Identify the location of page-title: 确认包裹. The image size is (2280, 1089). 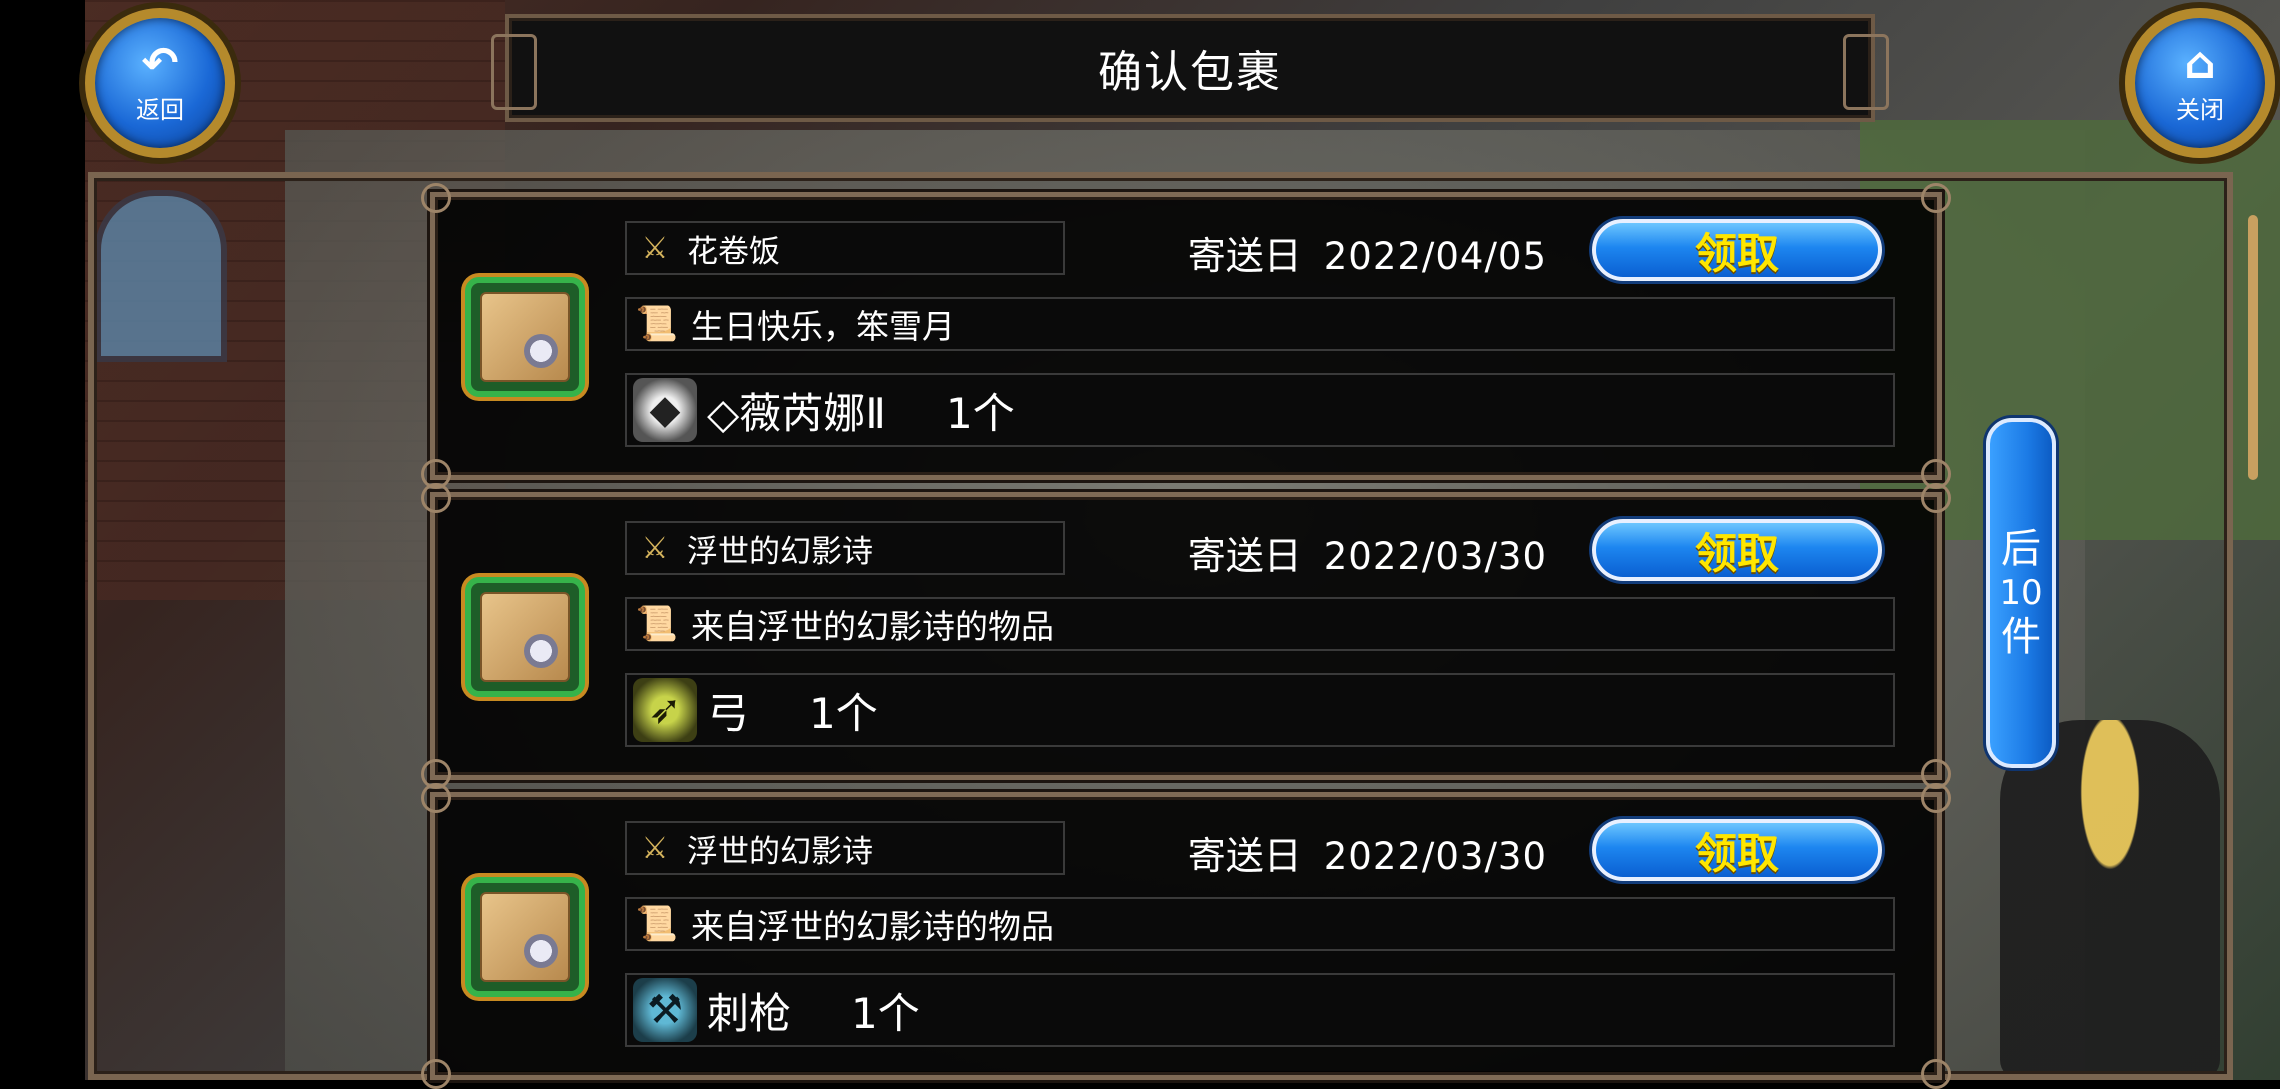
(1190, 72).